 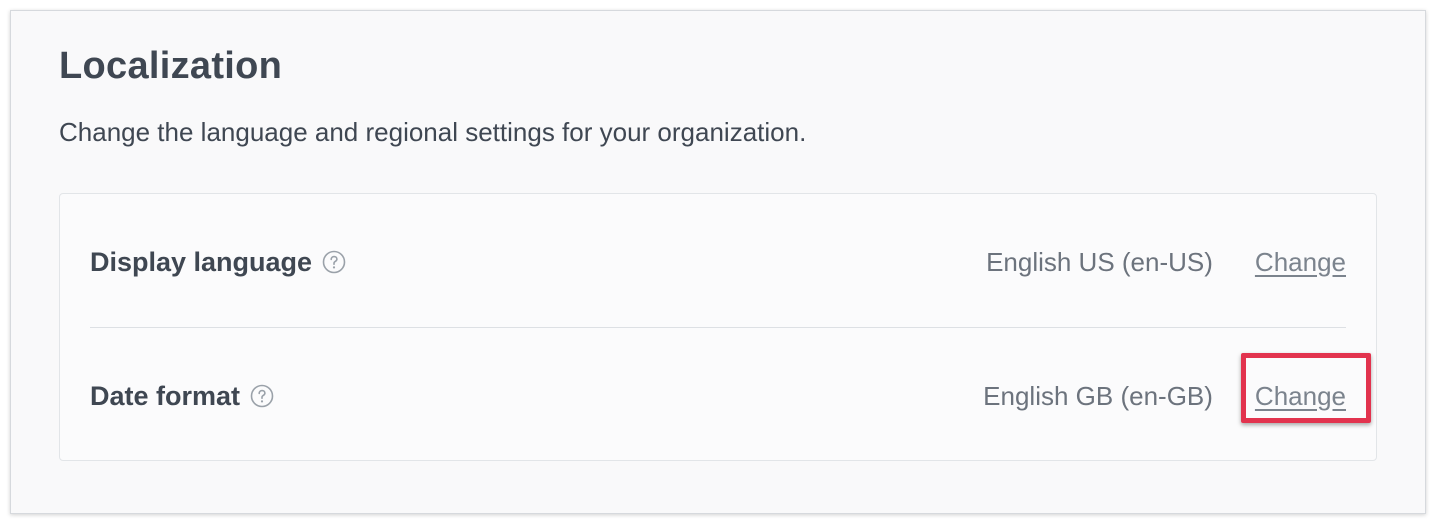 What do you see at coordinates (1300, 396) in the screenshot?
I see `change-date-format-link: Change` at bounding box center [1300, 396].